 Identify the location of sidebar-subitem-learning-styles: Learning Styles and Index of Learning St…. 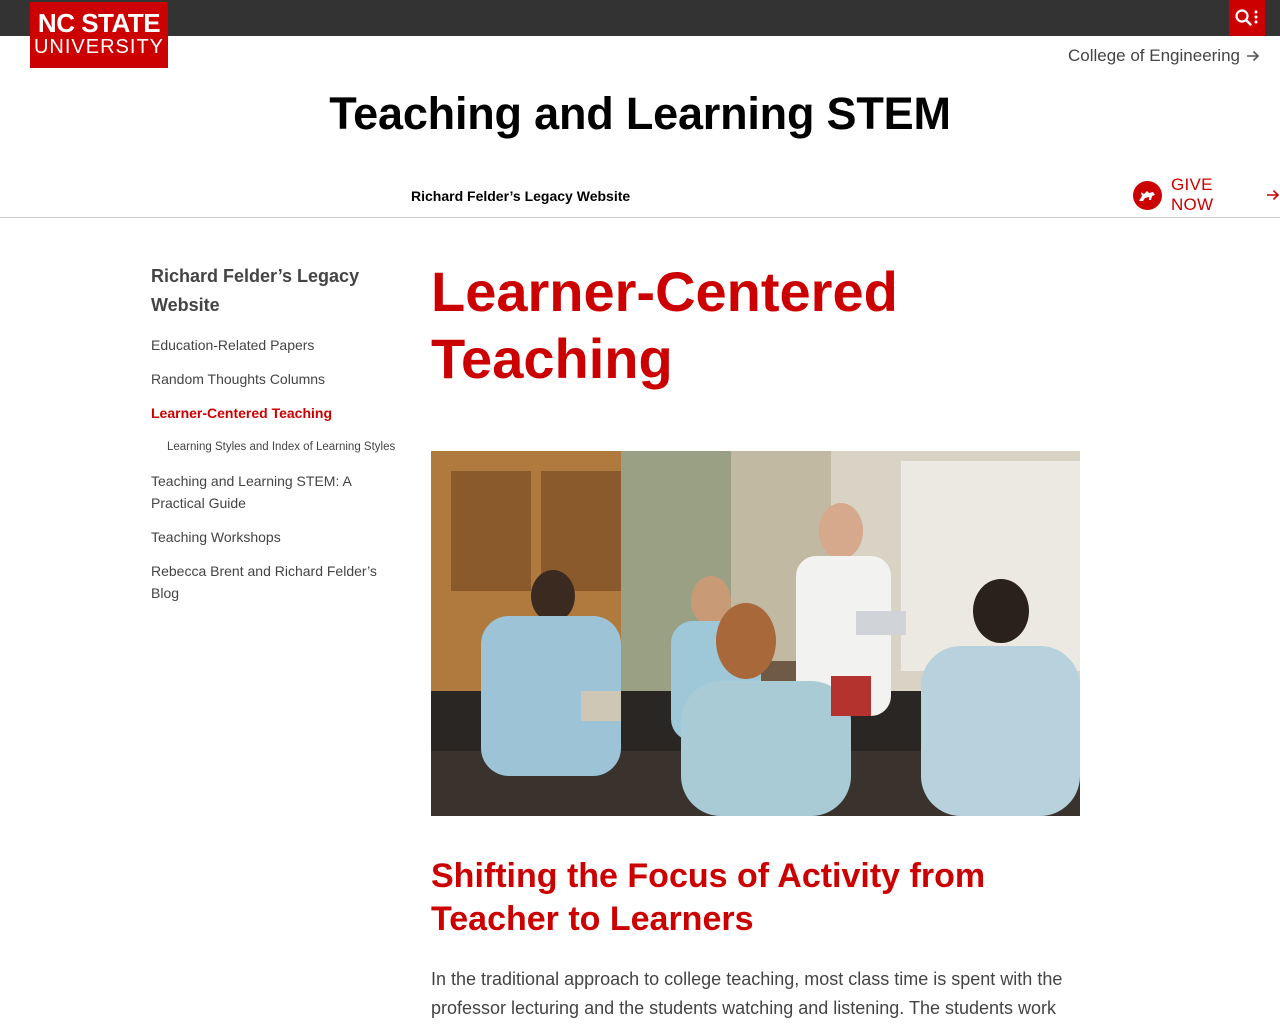
(278, 447).